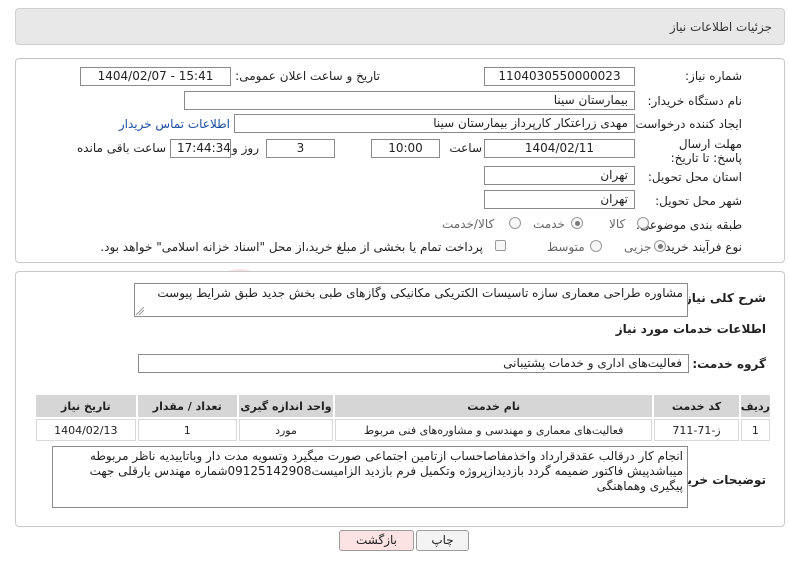 The image size is (788, 566). Describe the element at coordinates (577, 223) in the screenshot. I see `category-radio-service` at that location.